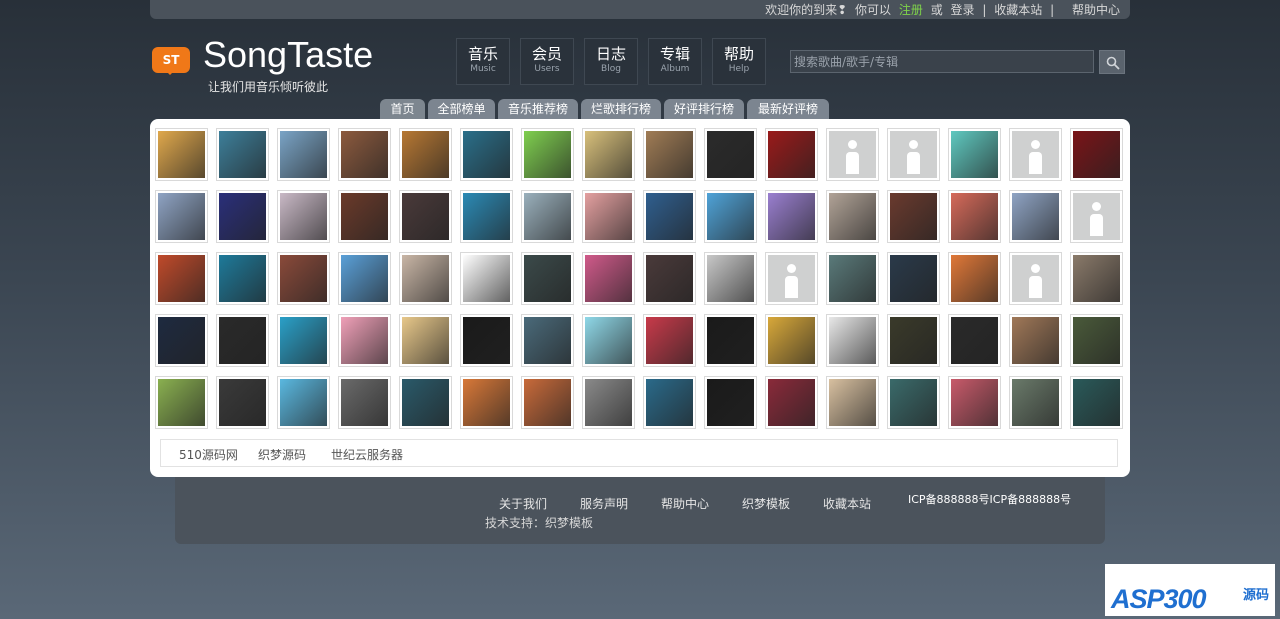 The height and width of the screenshot is (619, 1280). What do you see at coordinates (704, 109) in the screenshot?
I see `tab-top-rated-chart: 好评排行榜` at bounding box center [704, 109].